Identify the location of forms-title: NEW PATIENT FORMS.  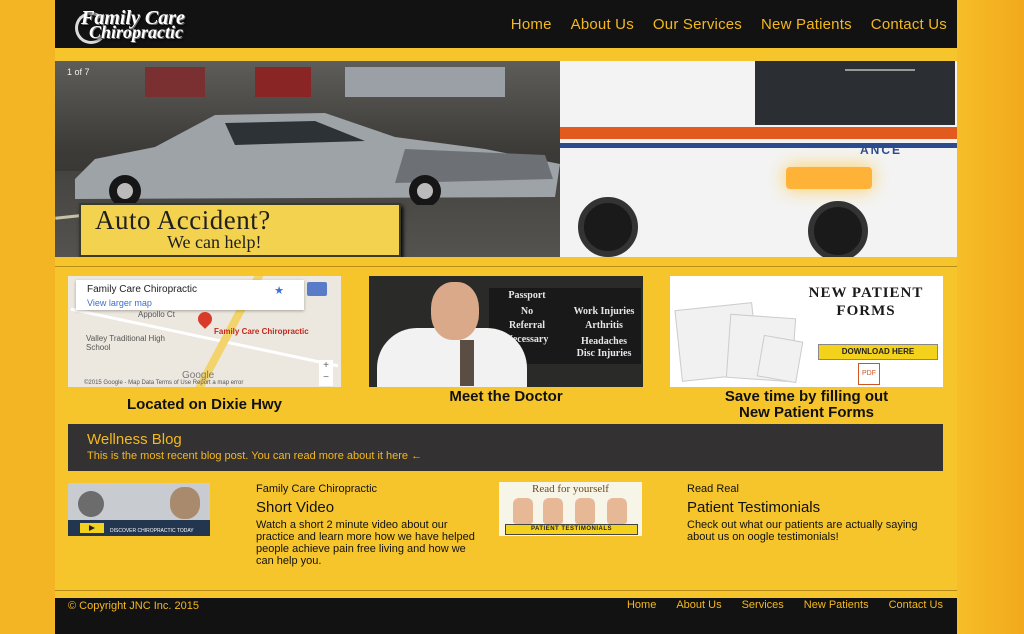
(866, 302).